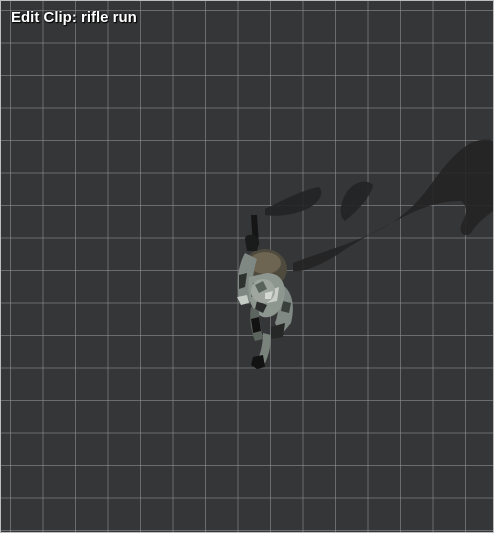 This screenshot has height=533, width=494. What do you see at coordinates (379, 205) in the screenshot?
I see `character-shadow` at bounding box center [379, 205].